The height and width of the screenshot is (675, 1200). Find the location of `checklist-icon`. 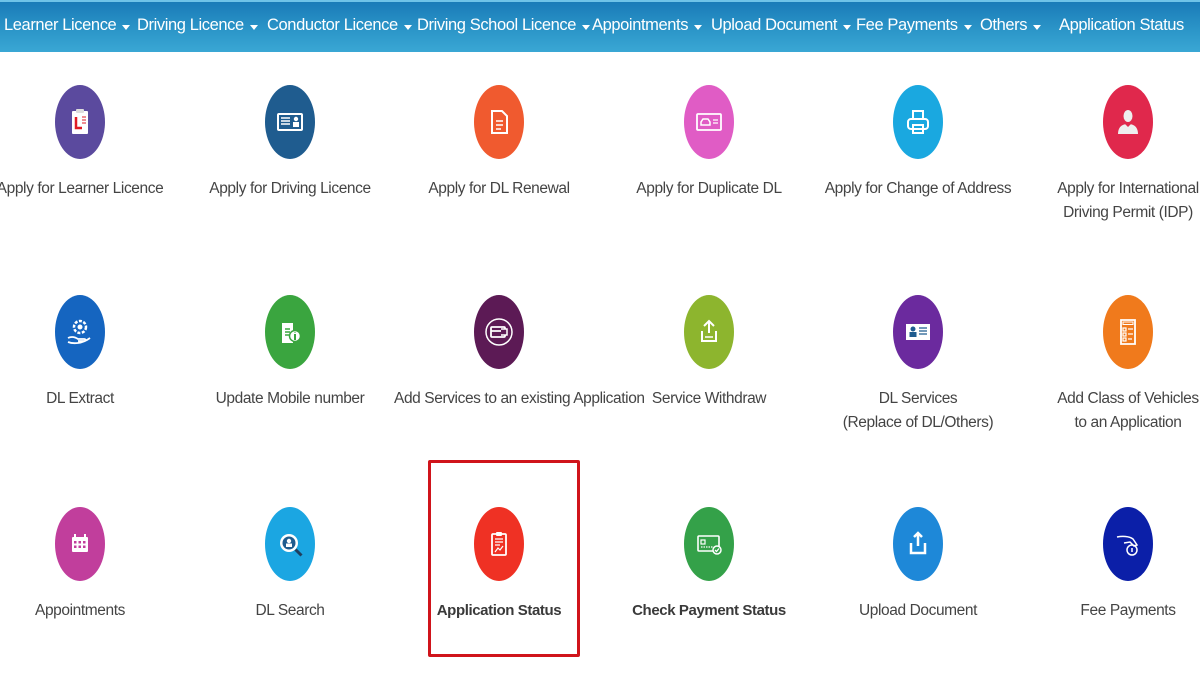

checklist-icon is located at coordinates (1128, 332).